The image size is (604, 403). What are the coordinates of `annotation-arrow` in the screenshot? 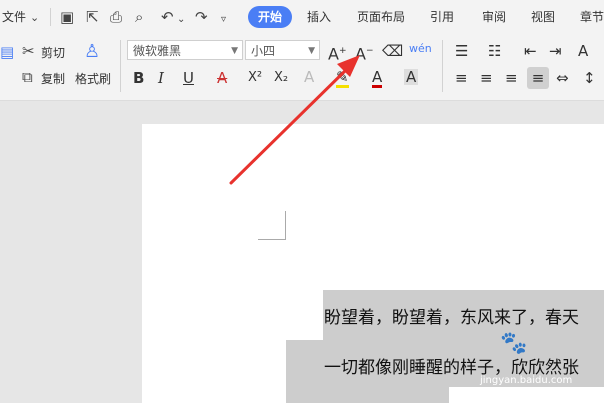 It's located at (294, 120).